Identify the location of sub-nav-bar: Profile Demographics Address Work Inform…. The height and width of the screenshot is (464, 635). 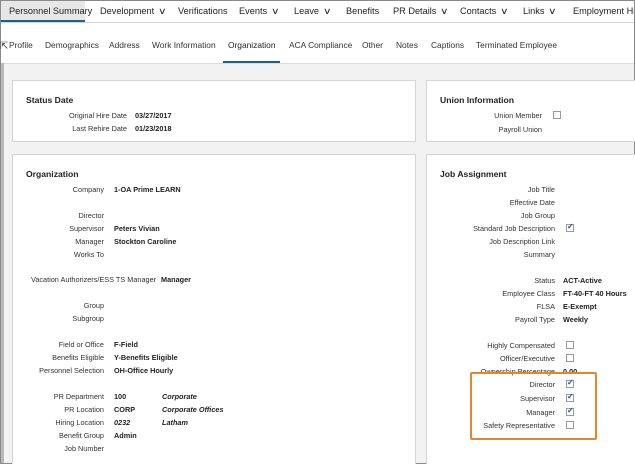
(317, 43).